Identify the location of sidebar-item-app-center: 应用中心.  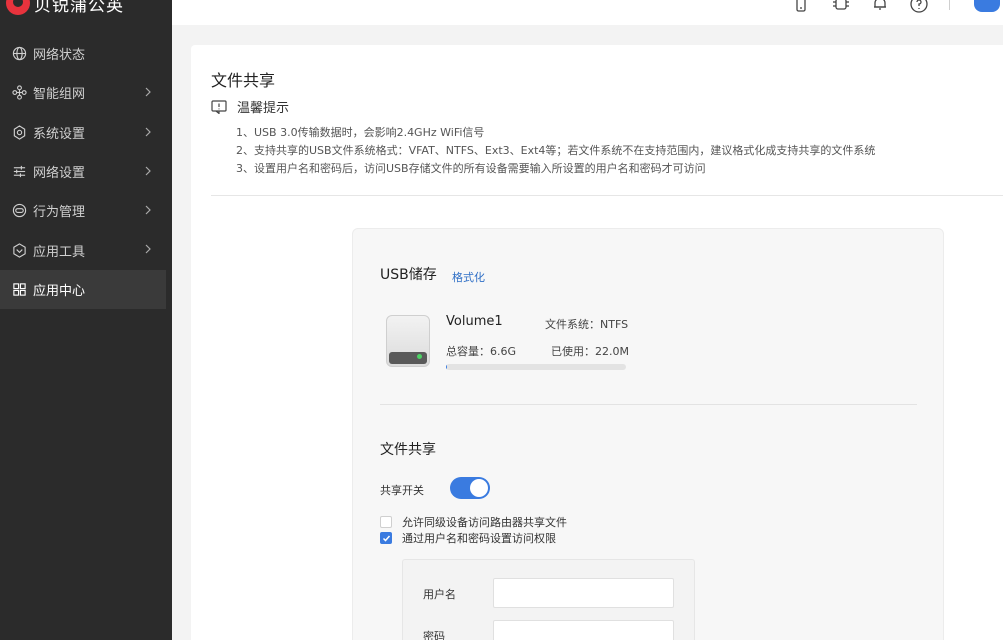
(83, 289).